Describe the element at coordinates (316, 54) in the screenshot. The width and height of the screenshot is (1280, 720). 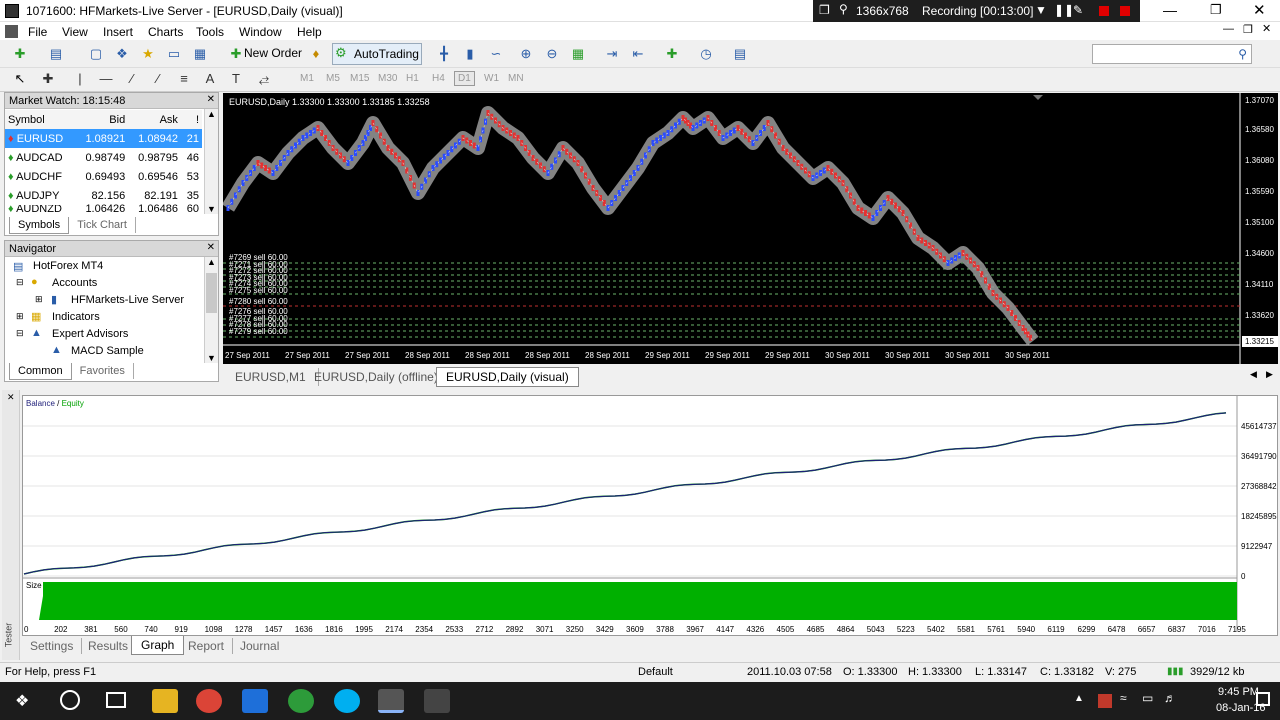
I see `metaeditor-icon: ♦` at that location.